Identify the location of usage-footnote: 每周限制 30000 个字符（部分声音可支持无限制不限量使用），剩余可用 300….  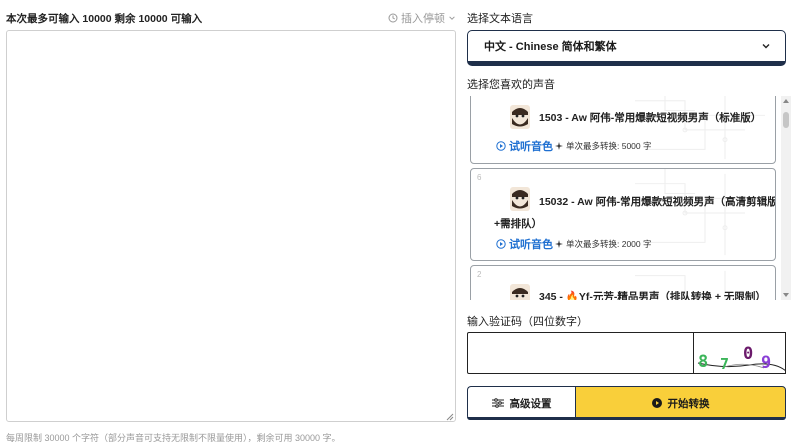
(173, 438).